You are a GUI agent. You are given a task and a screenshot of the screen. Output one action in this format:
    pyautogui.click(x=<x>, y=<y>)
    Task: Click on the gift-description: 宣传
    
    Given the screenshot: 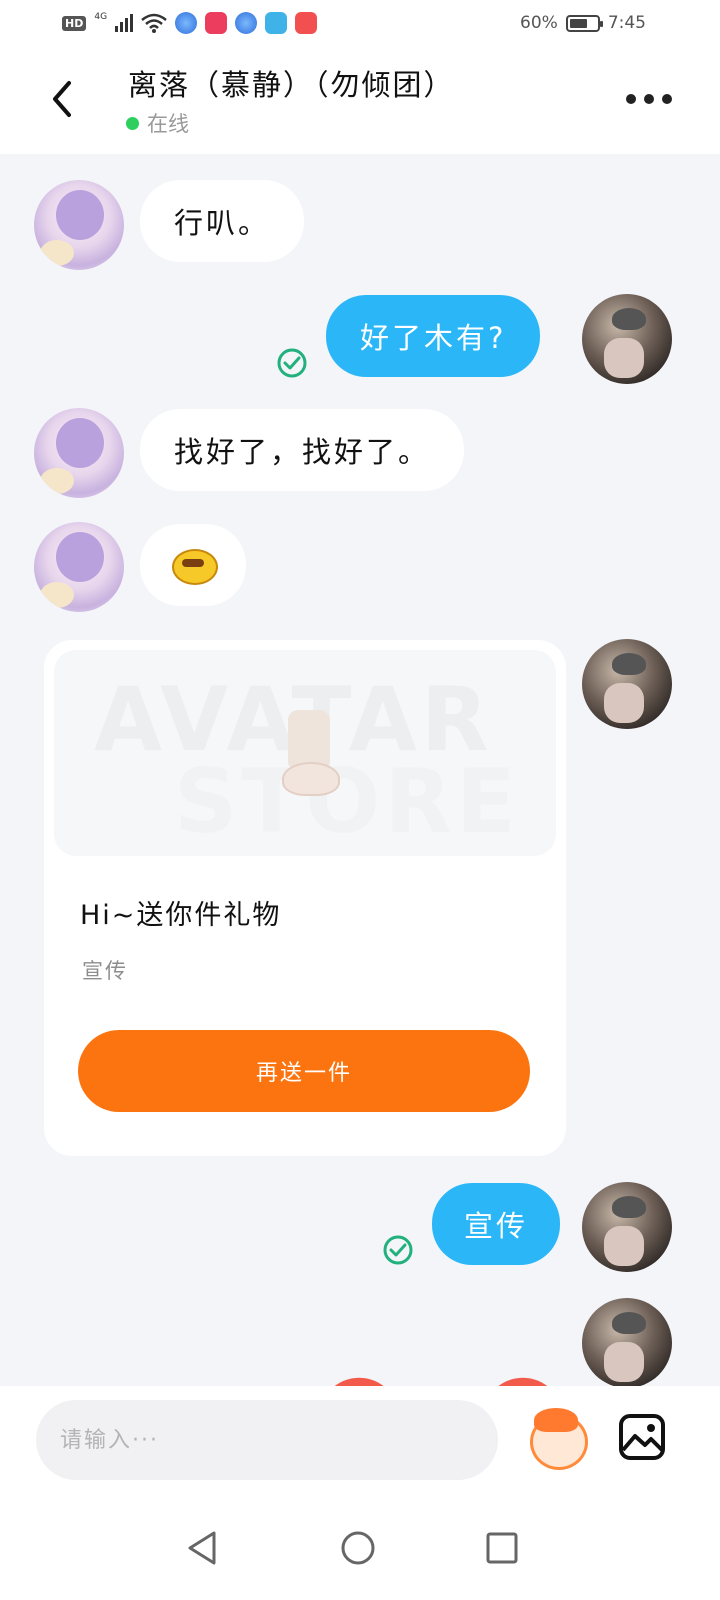 What is the action you would take?
    pyautogui.click(x=105, y=971)
    